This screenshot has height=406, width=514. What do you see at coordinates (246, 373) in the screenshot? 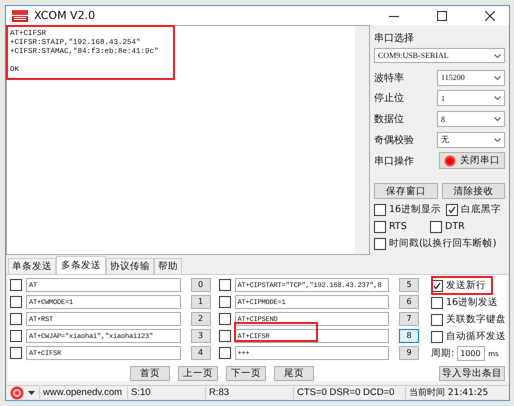
I see `page-button: 下一页` at bounding box center [246, 373].